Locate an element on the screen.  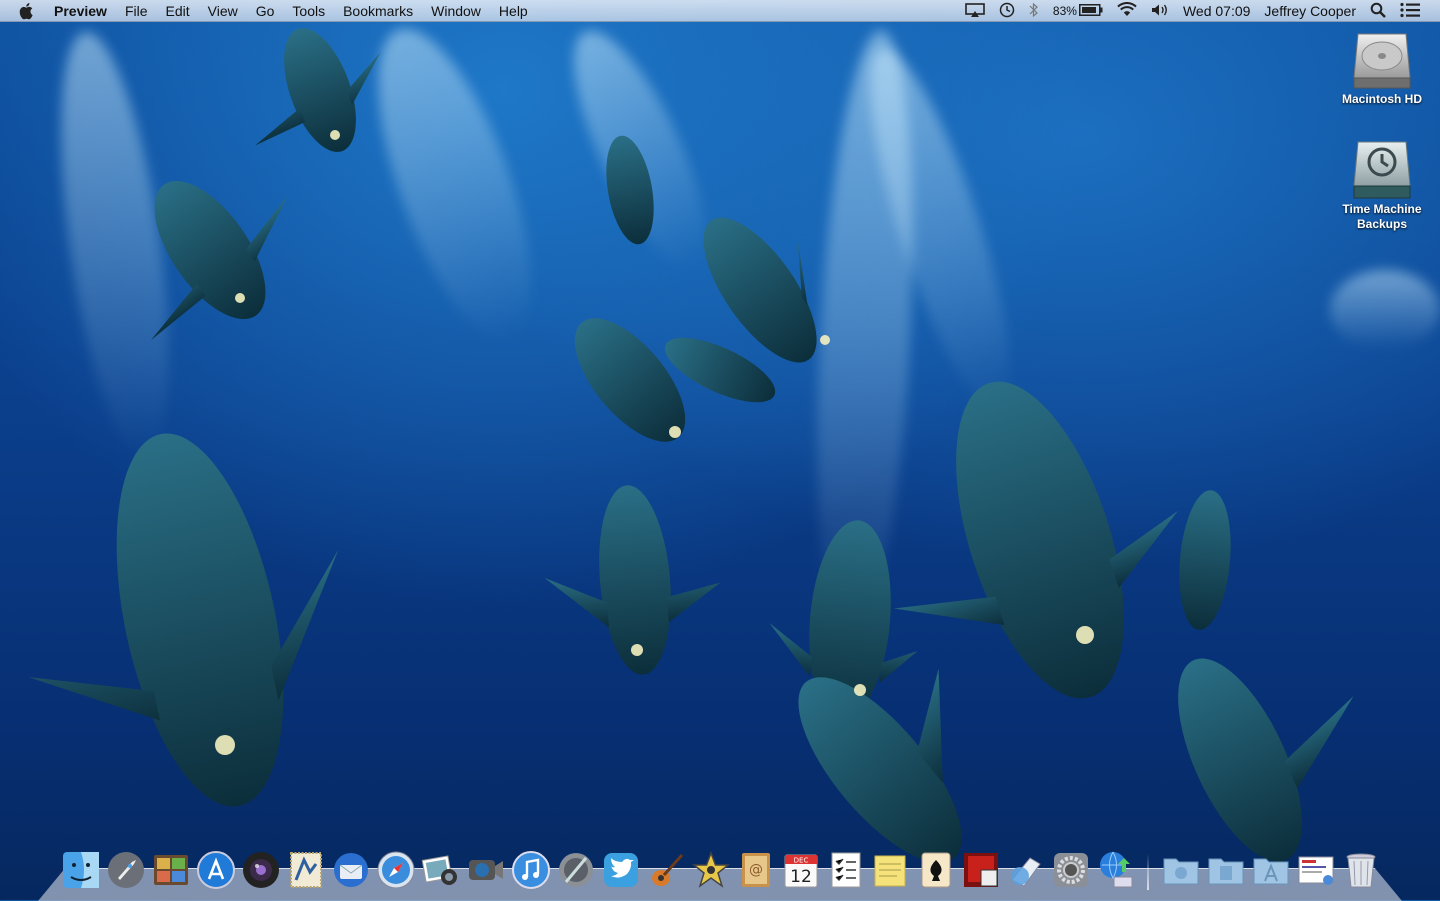
wifi-icon is located at coordinates (1127, 11).